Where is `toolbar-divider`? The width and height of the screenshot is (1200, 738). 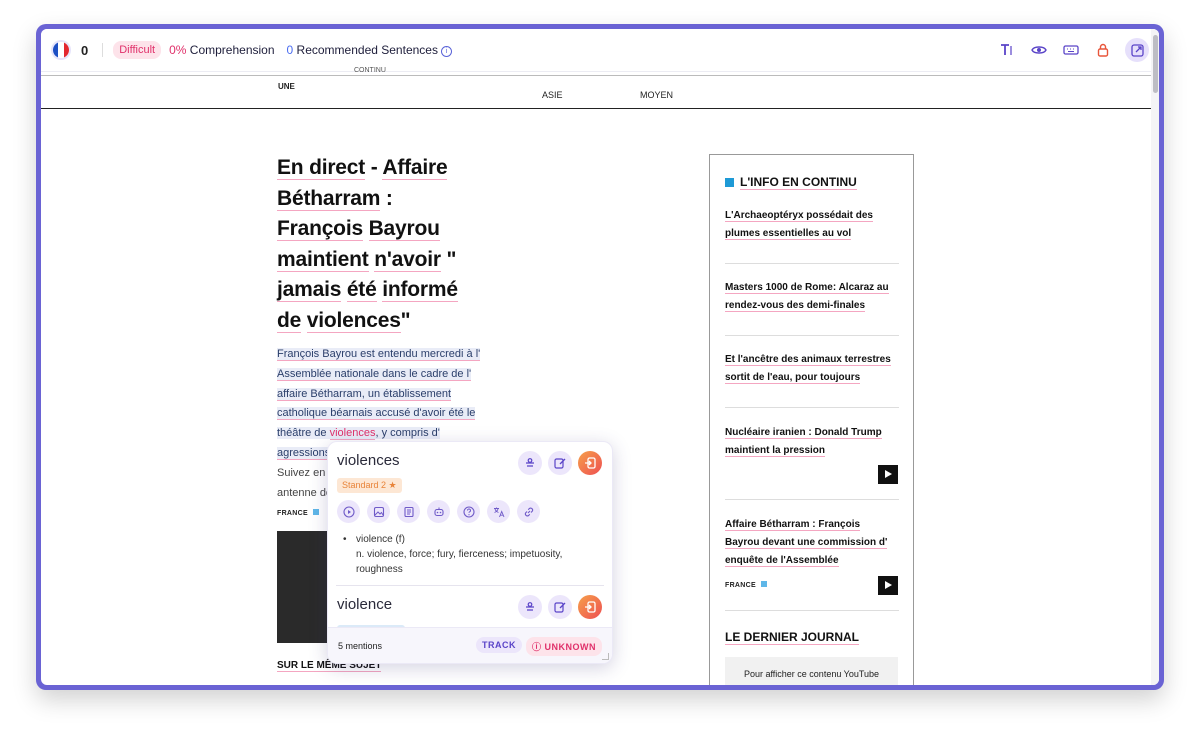 toolbar-divider is located at coordinates (103, 50).